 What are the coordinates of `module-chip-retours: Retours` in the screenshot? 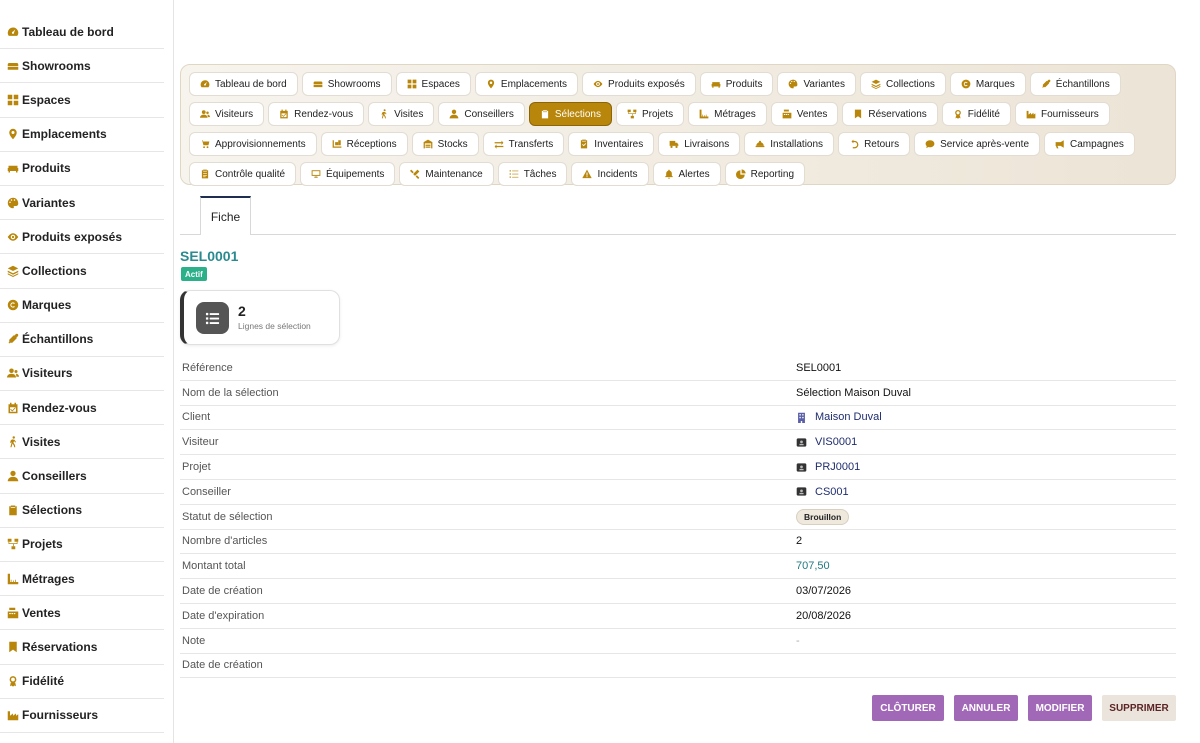 It's located at (874, 144).